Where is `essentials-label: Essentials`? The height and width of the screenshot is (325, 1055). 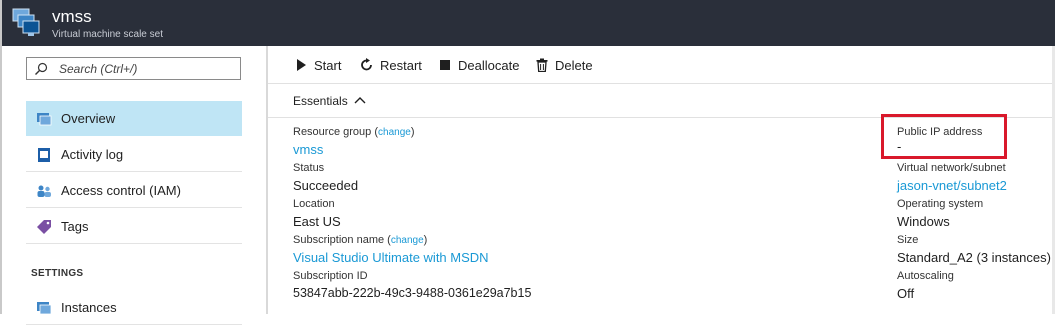
essentials-label: Essentials is located at coordinates (320, 101).